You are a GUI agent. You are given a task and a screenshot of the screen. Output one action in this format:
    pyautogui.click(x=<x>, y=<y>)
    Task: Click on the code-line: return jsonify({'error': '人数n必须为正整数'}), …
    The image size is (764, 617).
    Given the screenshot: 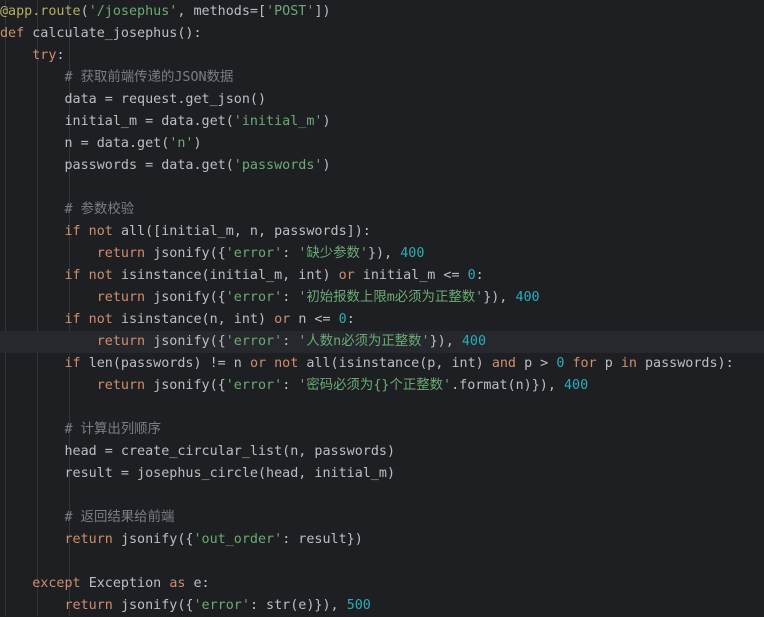 What is the action you would take?
    pyautogui.click(x=382, y=342)
    